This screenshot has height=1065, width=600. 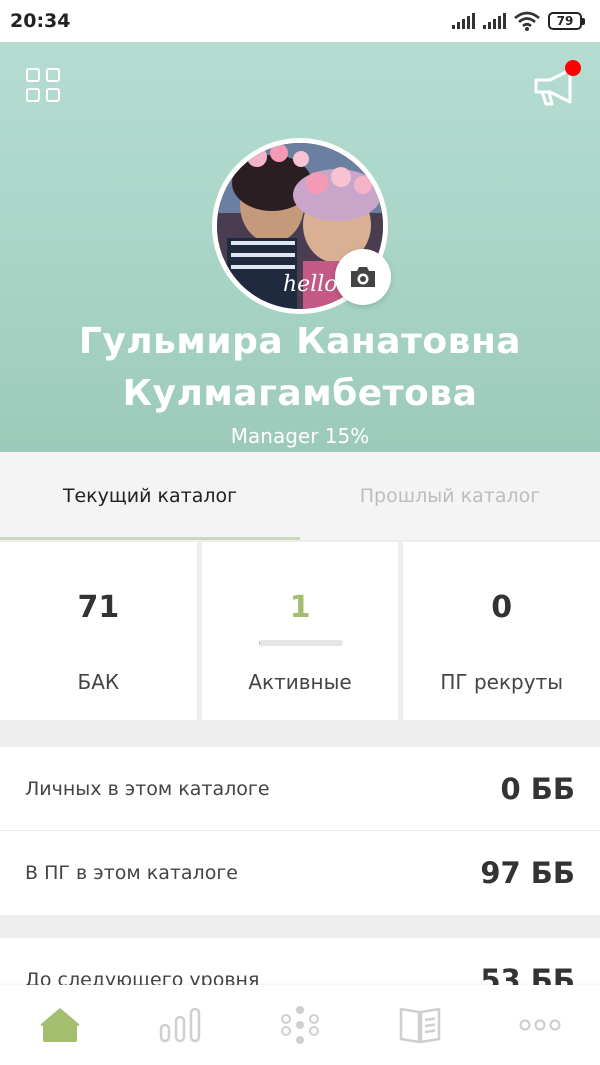 I want to click on nav-catalog, so click(x=420, y=1025).